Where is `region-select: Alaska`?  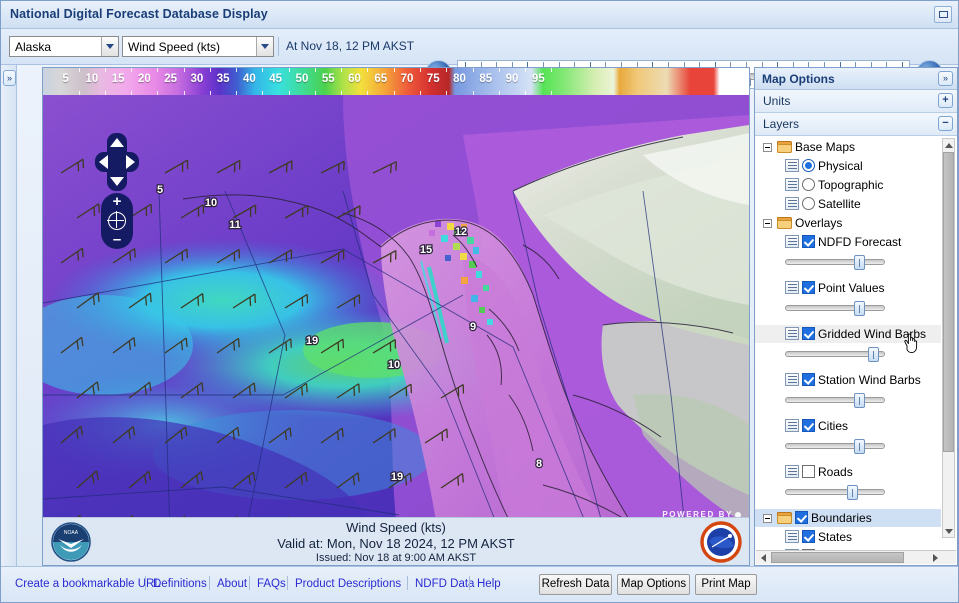
region-select: Alaska is located at coordinates (64, 46).